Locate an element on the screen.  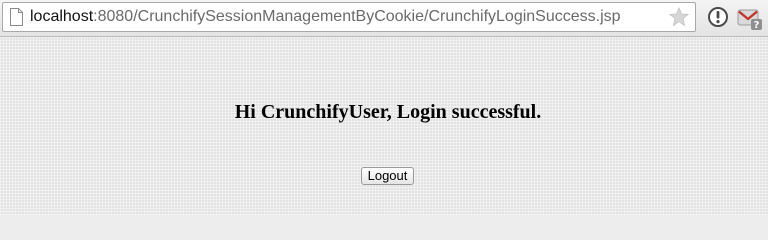
info-icon is located at coordinates (718, 17).